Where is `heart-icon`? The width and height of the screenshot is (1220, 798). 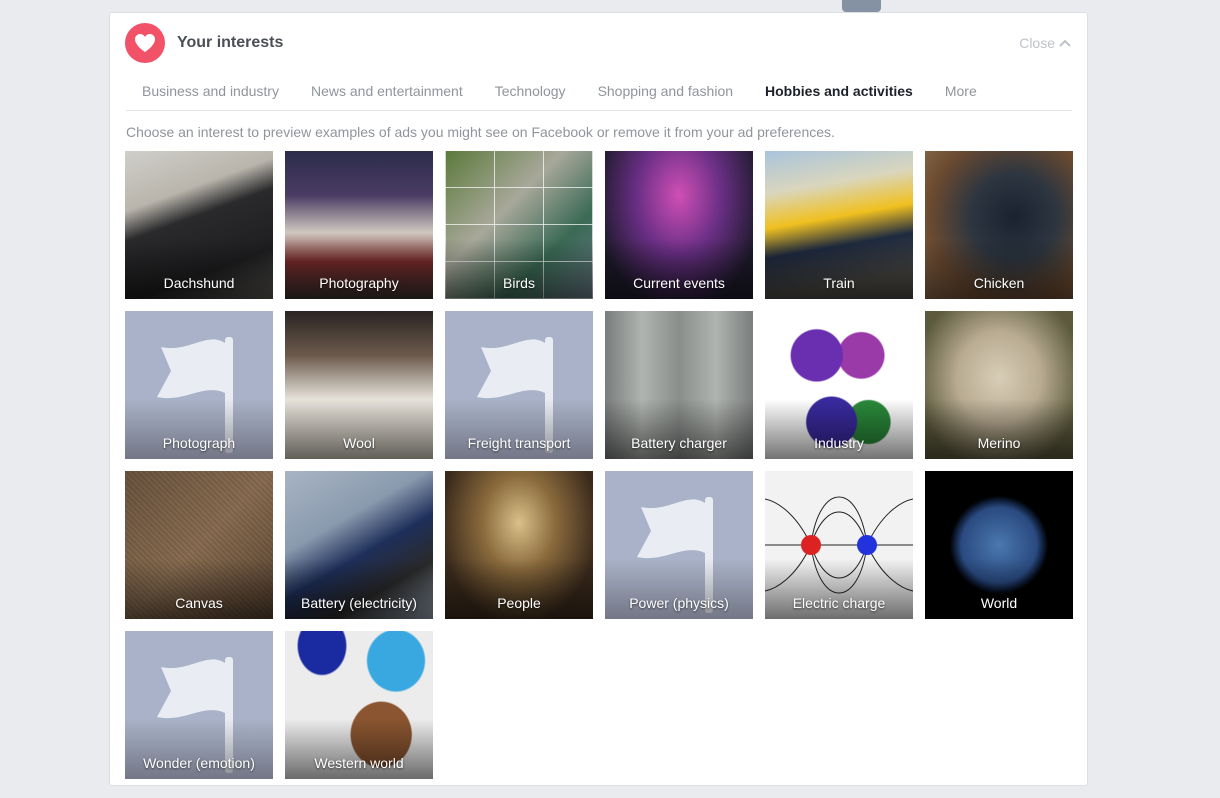
heart-icon is located at coordinates (145, 43).